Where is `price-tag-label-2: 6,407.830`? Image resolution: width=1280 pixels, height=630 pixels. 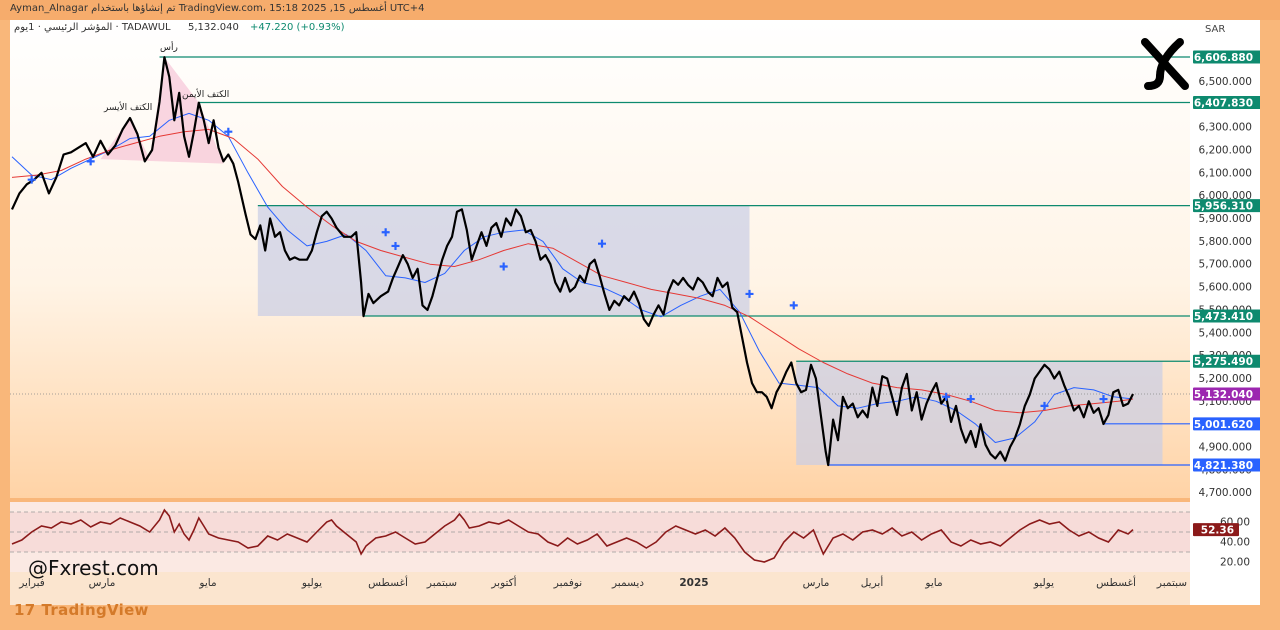
price-tag-label-2: 6,407.830 is located at coordinates (1223, 103).